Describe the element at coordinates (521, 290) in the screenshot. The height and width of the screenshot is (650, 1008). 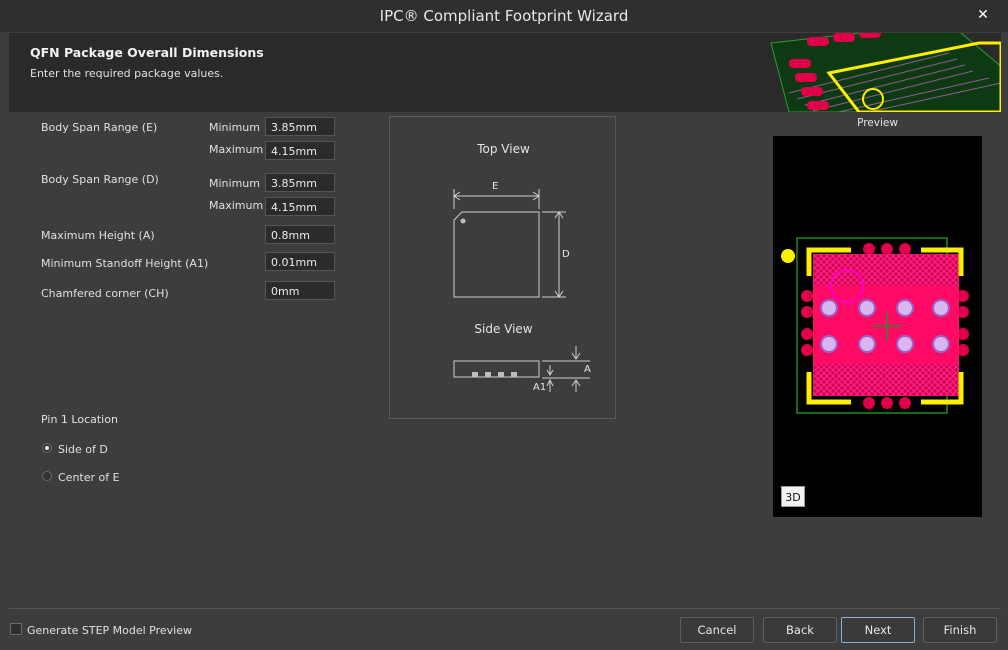
I see `dimension-drawing` at that location.